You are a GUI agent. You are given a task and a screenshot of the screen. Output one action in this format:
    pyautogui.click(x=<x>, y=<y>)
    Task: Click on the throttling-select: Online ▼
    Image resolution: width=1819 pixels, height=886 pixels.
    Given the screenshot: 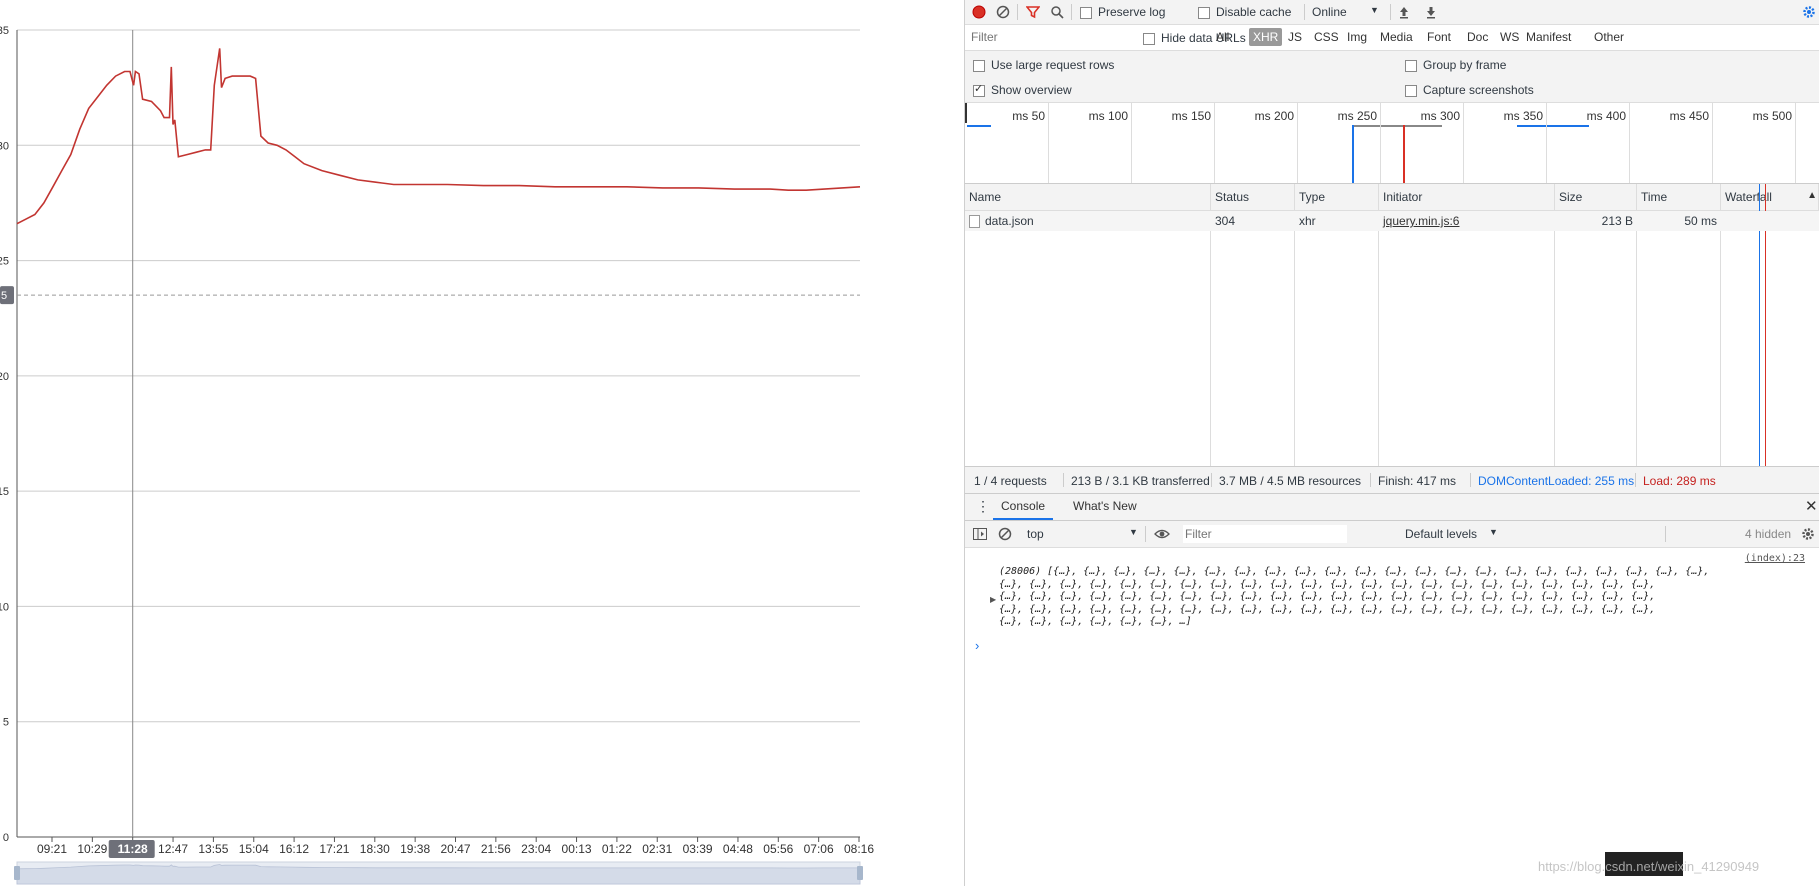 What is the action you would take?
    pyautogui.click(x=1345, y=12)
    